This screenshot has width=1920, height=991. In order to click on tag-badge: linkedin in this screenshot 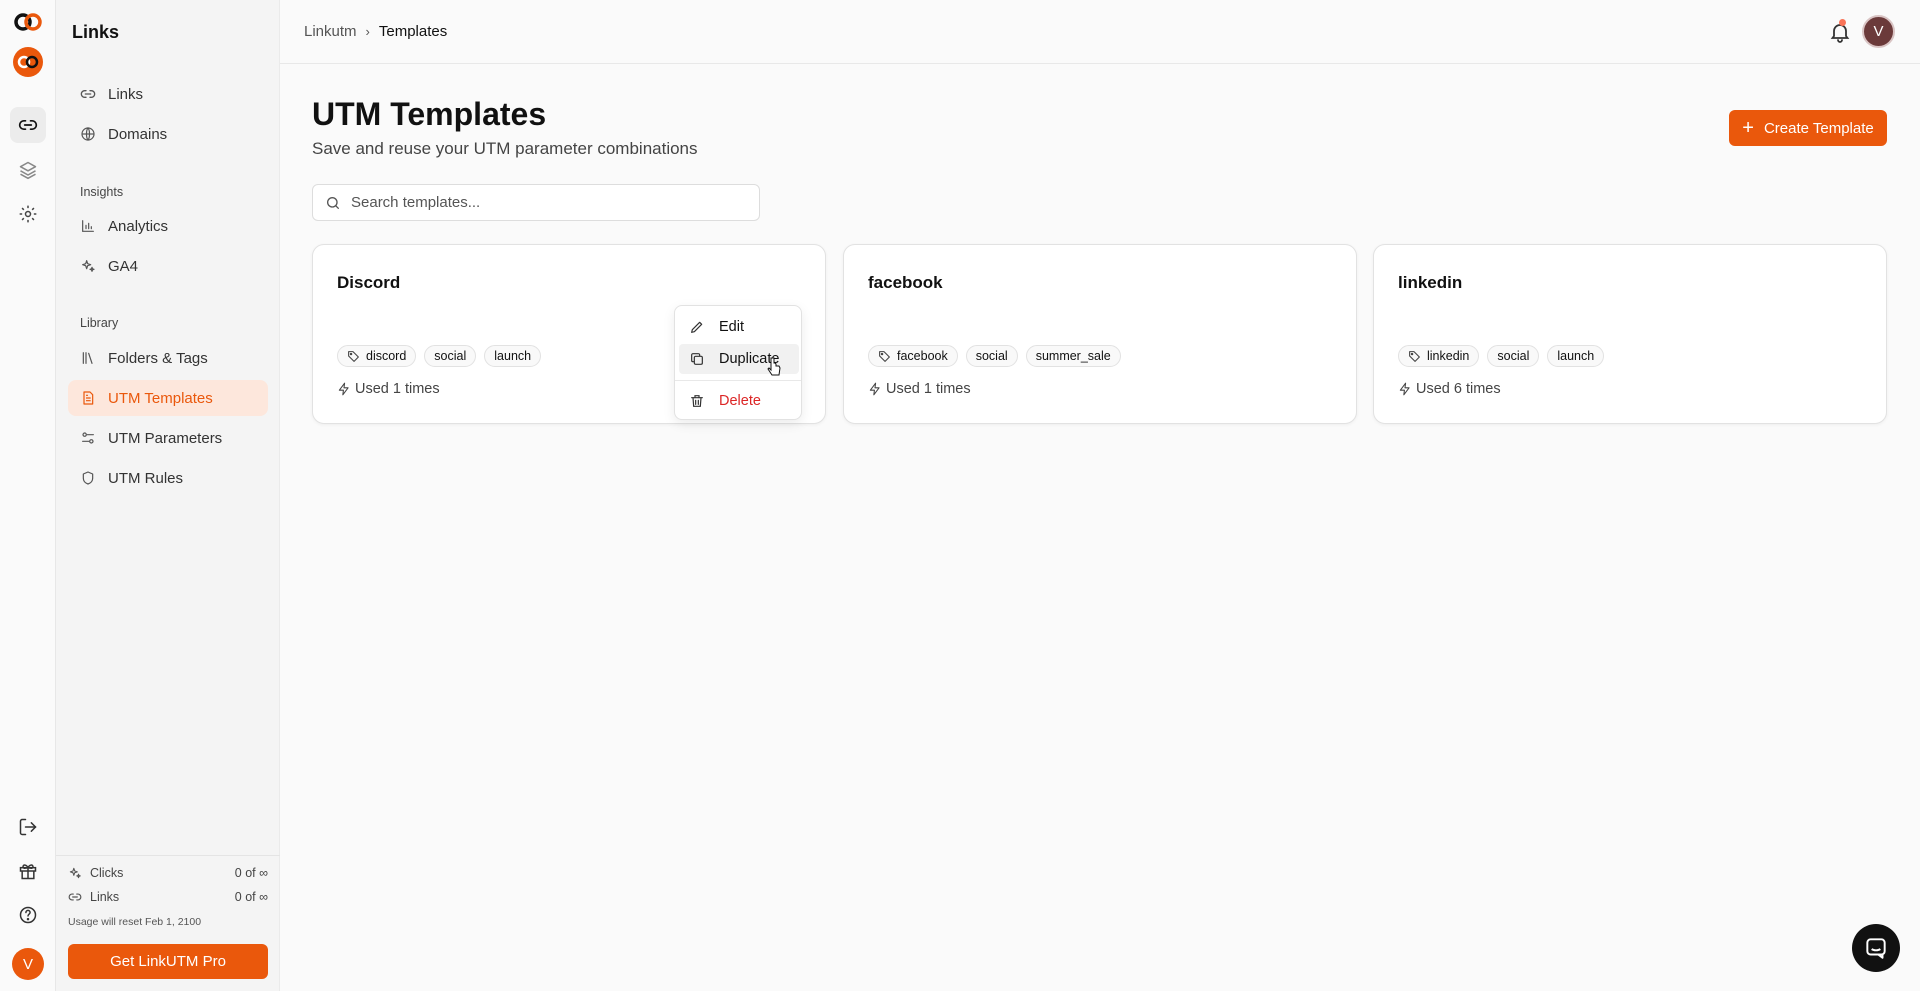, I will do `click(1439, 356)`.